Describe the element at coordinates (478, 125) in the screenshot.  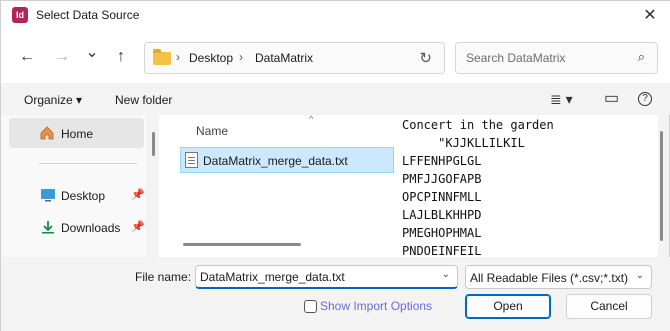
I see `preview-line: Concert in the garden` at that location.